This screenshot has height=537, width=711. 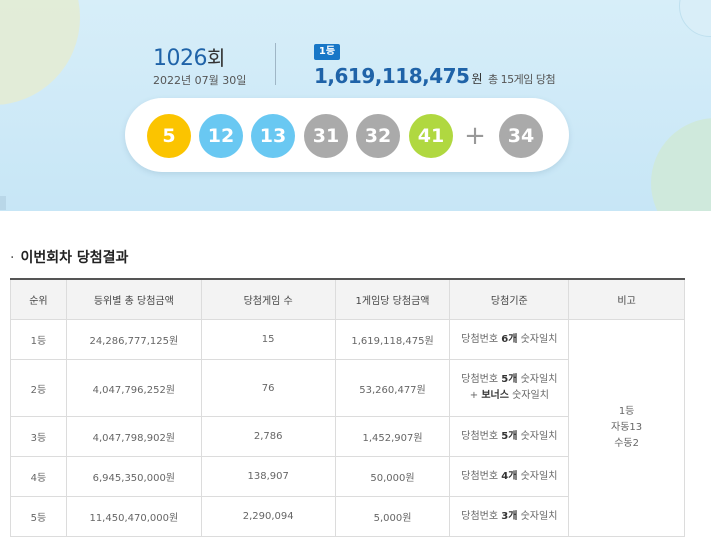 What do you see at coordinates (38, 476) in the screenshot?
I see `rank-cell: 4등` at bounding box center [38, 476].